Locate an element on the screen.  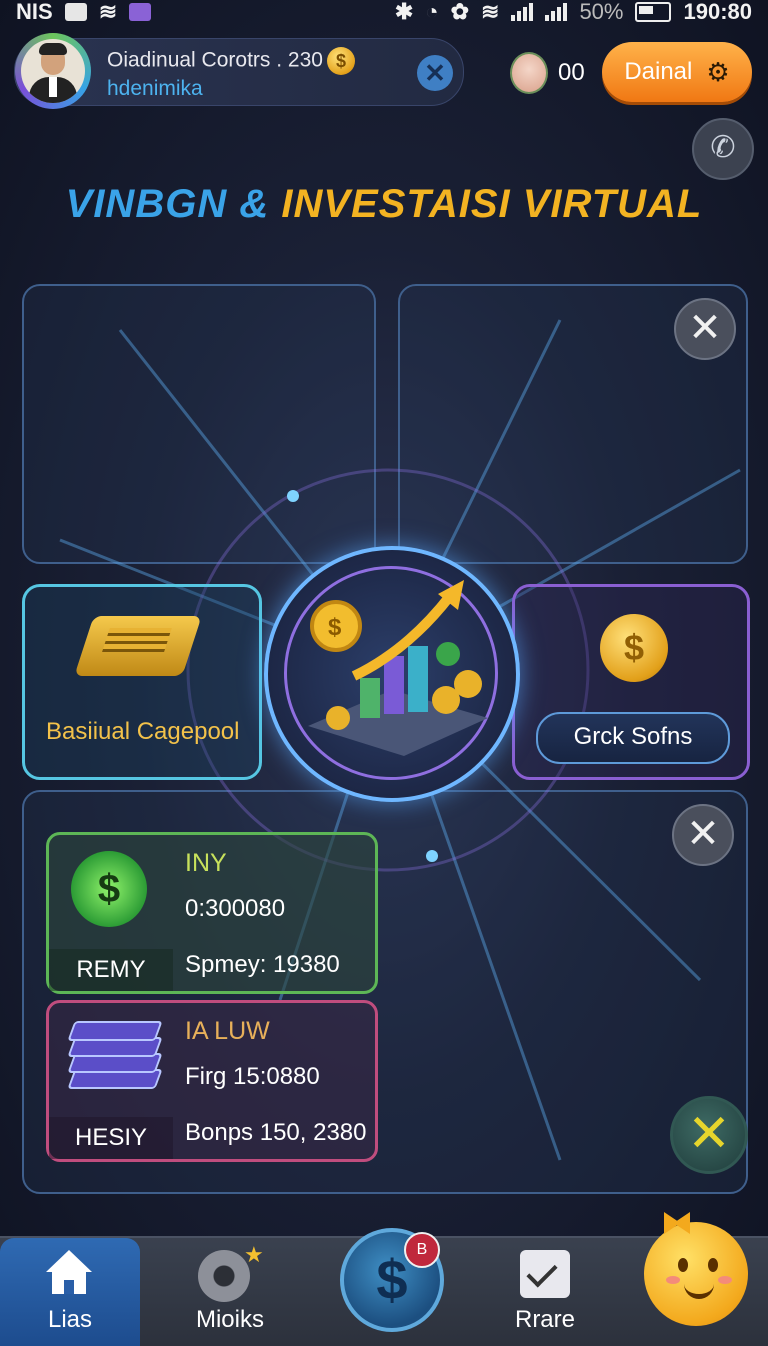
investment-card: $ REMY INY 0:300080 Spmey: 19380 is located at coordinates (212, 913).